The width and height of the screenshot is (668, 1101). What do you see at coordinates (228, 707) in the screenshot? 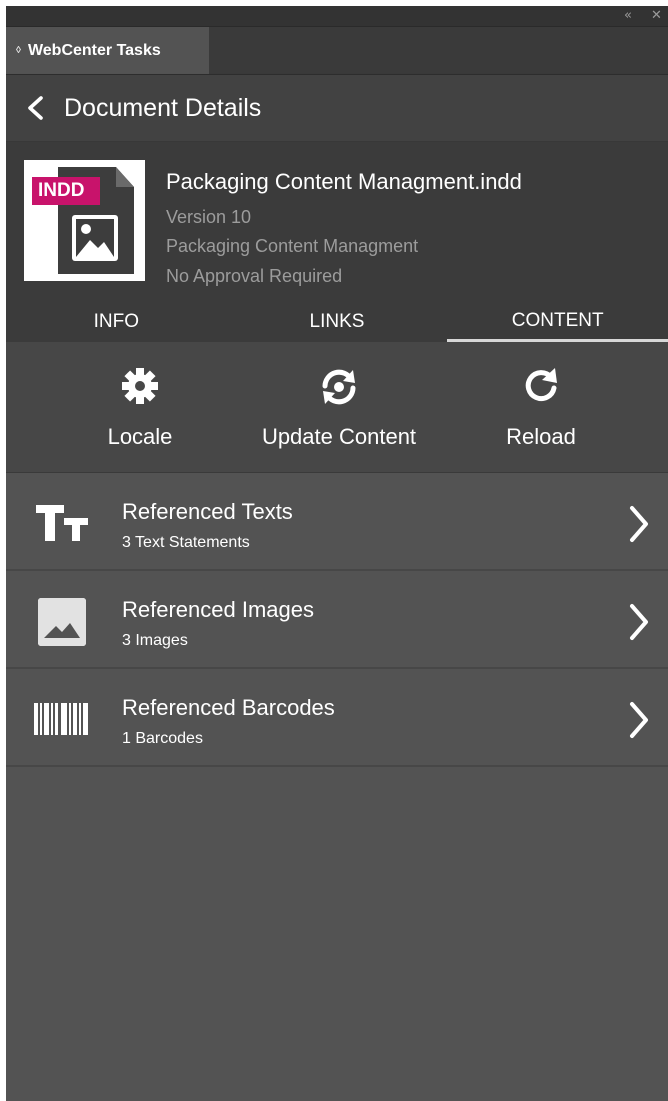
I see `list-item-title: Referenced Barcodes` at bounding box center [228, 707].